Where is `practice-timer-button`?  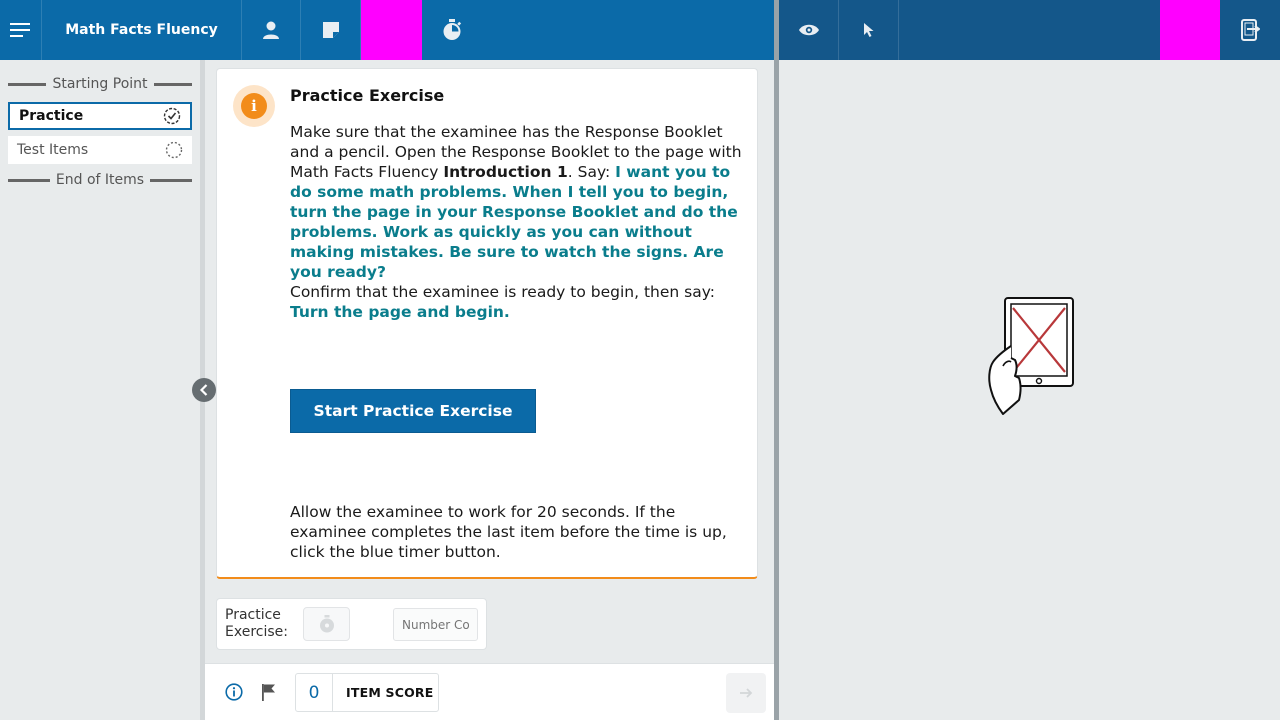
practice-timer-button is located at coordinates (326, 624).